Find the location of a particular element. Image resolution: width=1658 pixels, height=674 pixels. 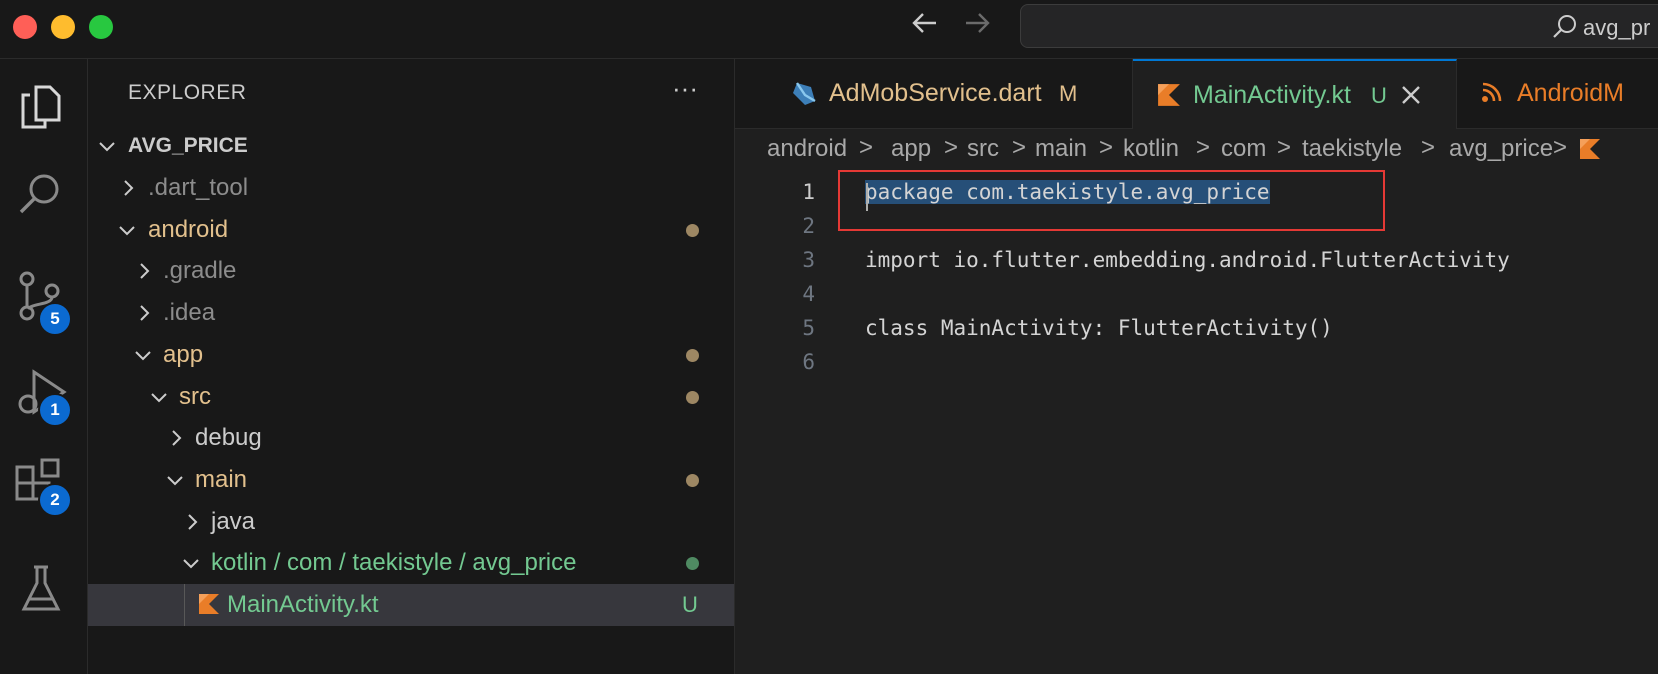

tree-item-kotlin: kotlin / com / taekistyle / avg_price is located at coordinates (411, 563).